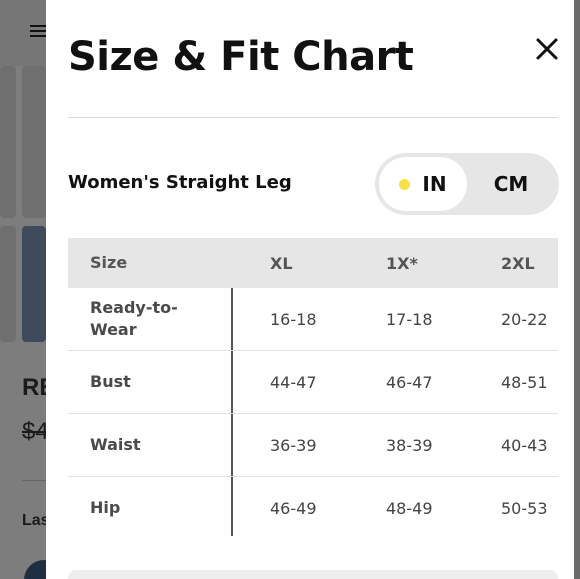  Describe the element at coordinates (110, 381) in the screenshot. I see `row-label: Bust` at that location.